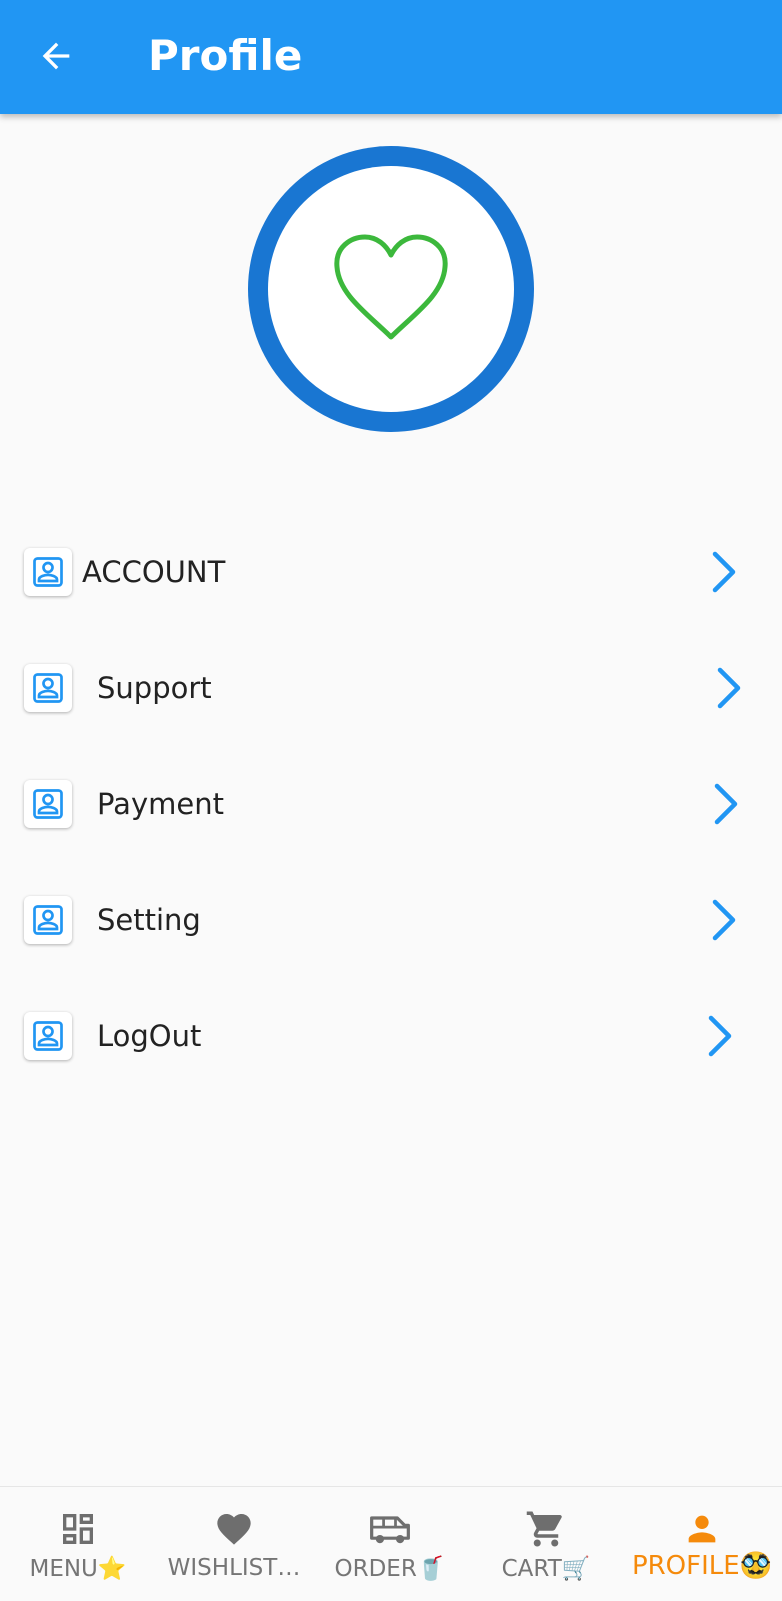  Describe the element at coordinates (78, 1529) in the screenshot. I see `dashboard-icon` at that location.